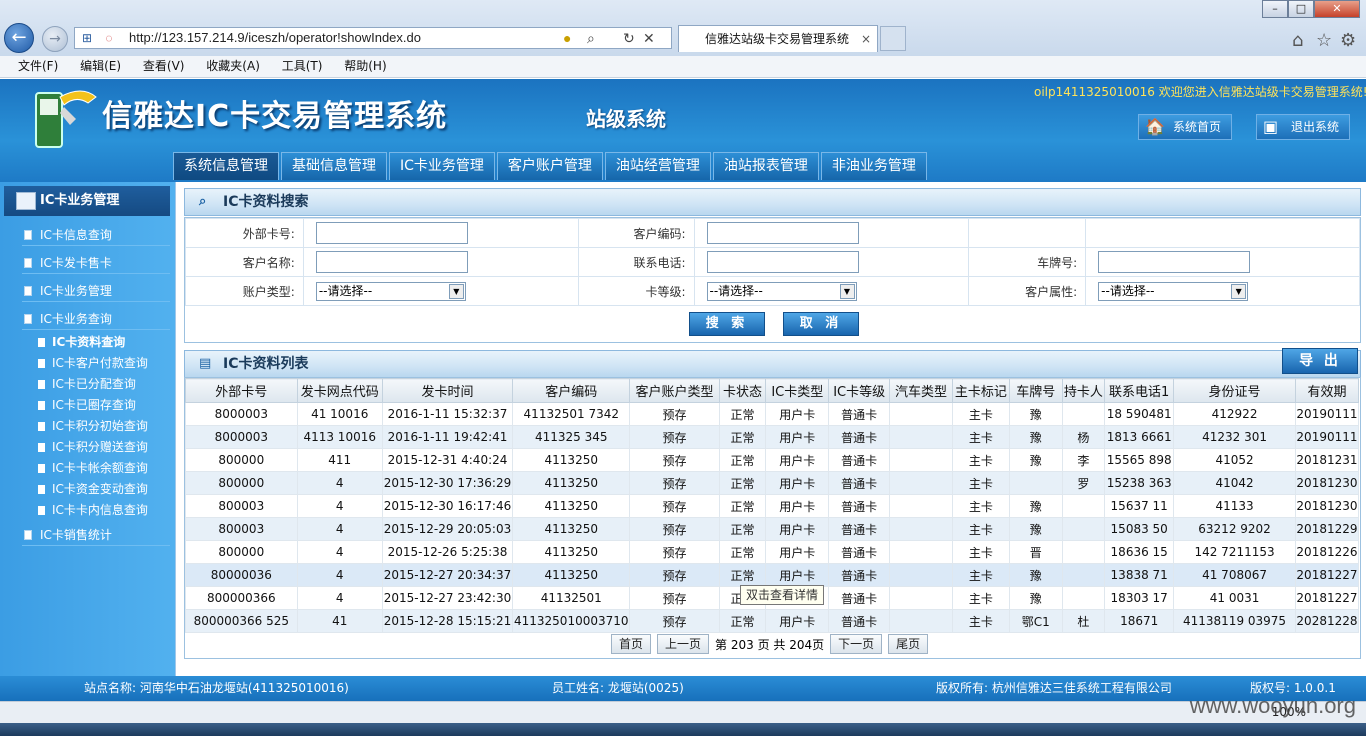  What do you see at coordinates (1297, 40) in the screenshot?
I see `home-icon: ⌂` at bounding box center [1297, 40].